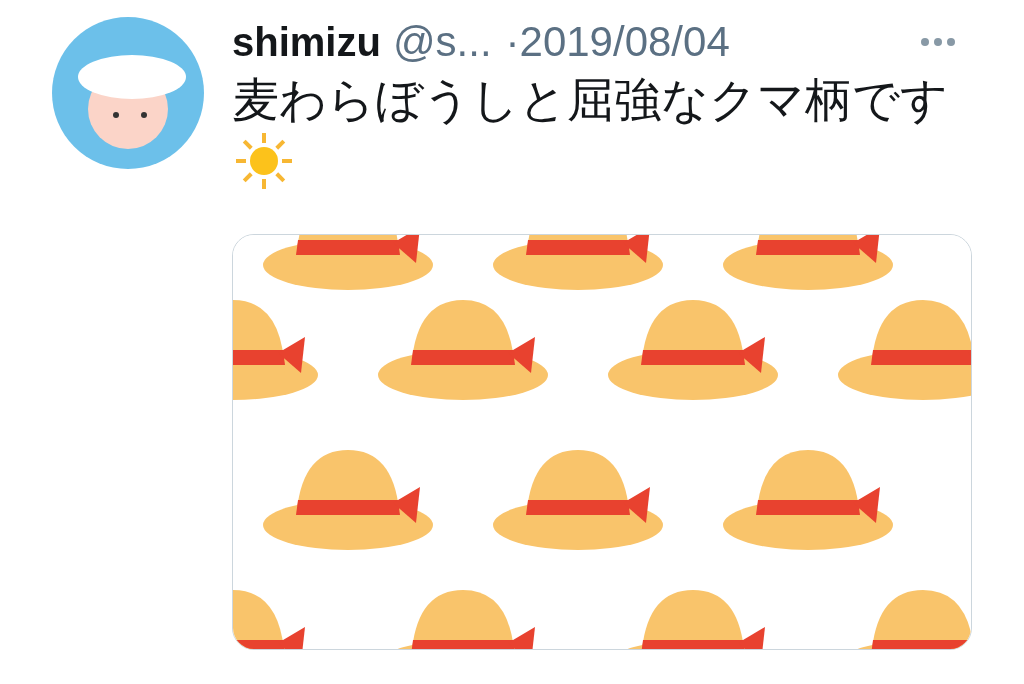 The image size is (1024, 684). I want to click on tweet-date: ·2019/08/04, so click(617, 42).